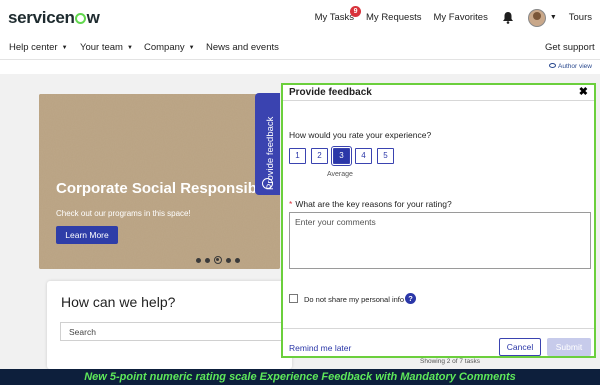 This screenshot has width=600, height=385. What do you see at coordinates (410, 298) in the screenshot?
I see `help-icon: ?` at bounding box center [410, 298].